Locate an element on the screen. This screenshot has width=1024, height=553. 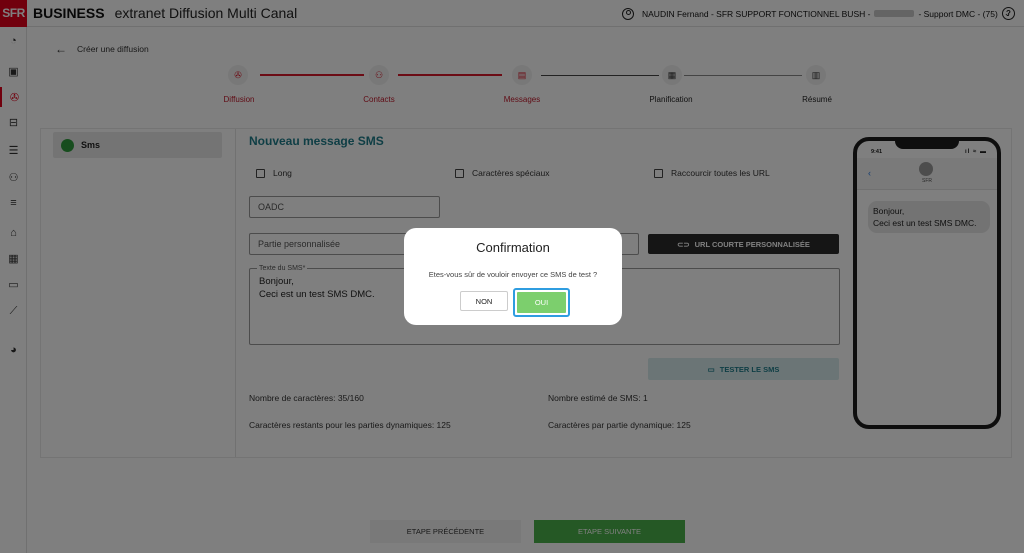
dialog-title: Confirmation is located at coordinates (513, 247).